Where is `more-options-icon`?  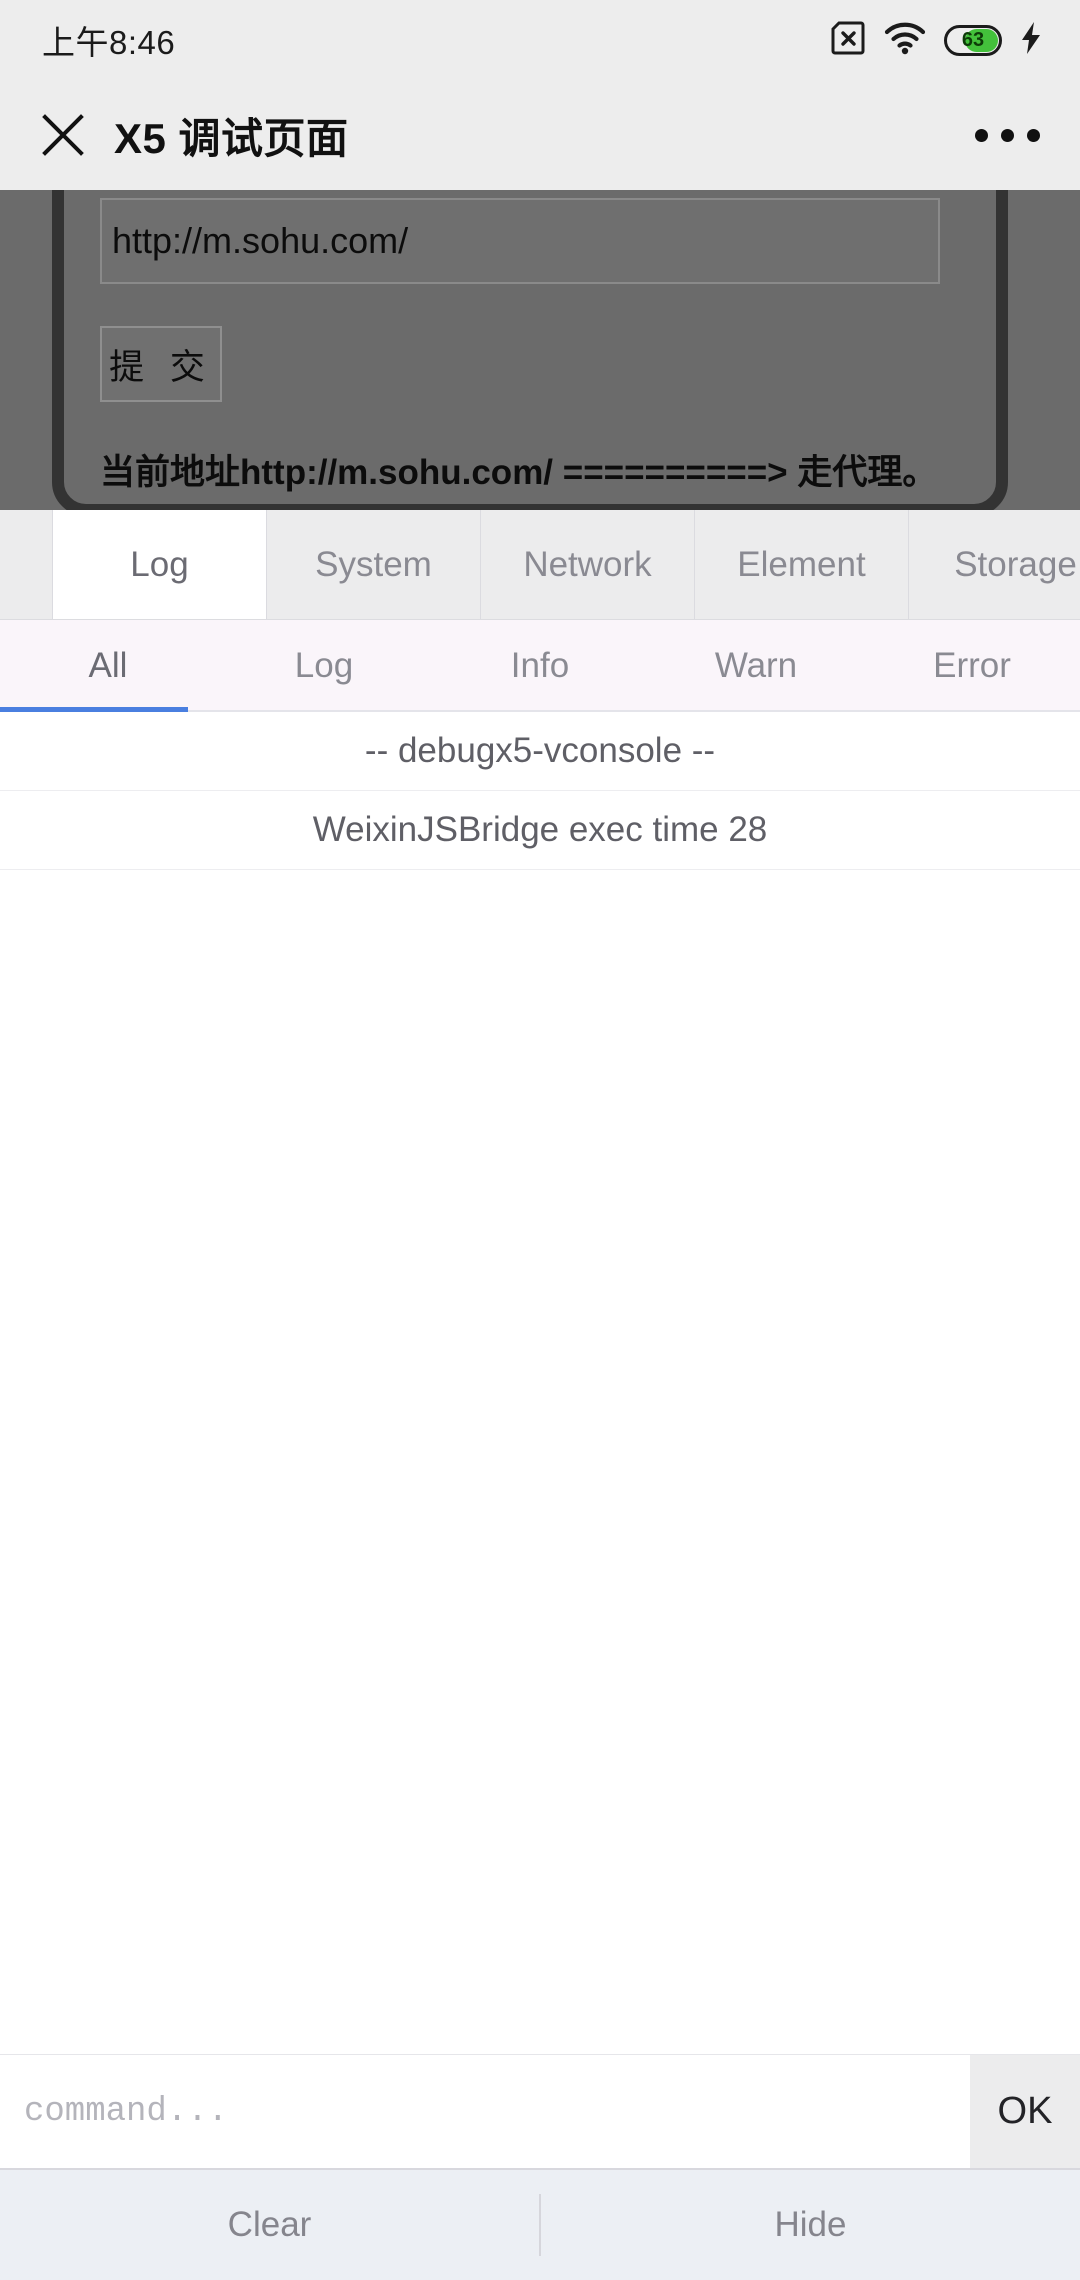 more-options-icon is located at coordinates (1007, 135).